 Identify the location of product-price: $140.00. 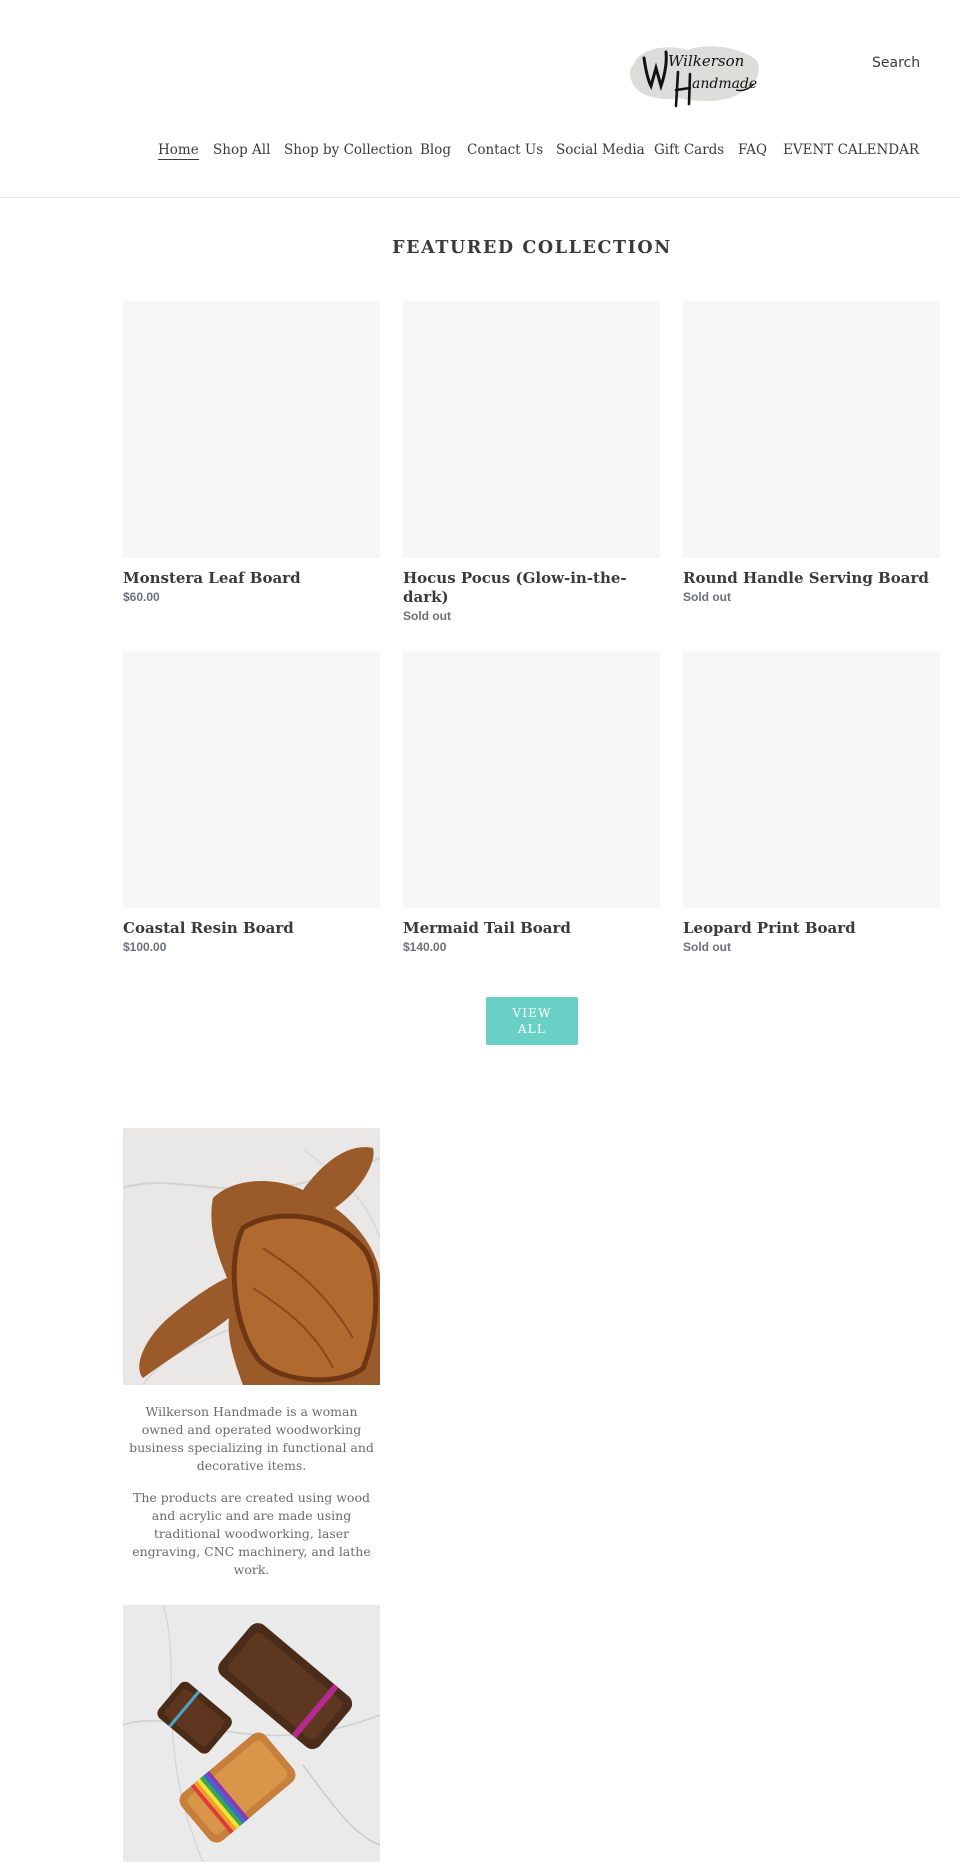
(425, 947).